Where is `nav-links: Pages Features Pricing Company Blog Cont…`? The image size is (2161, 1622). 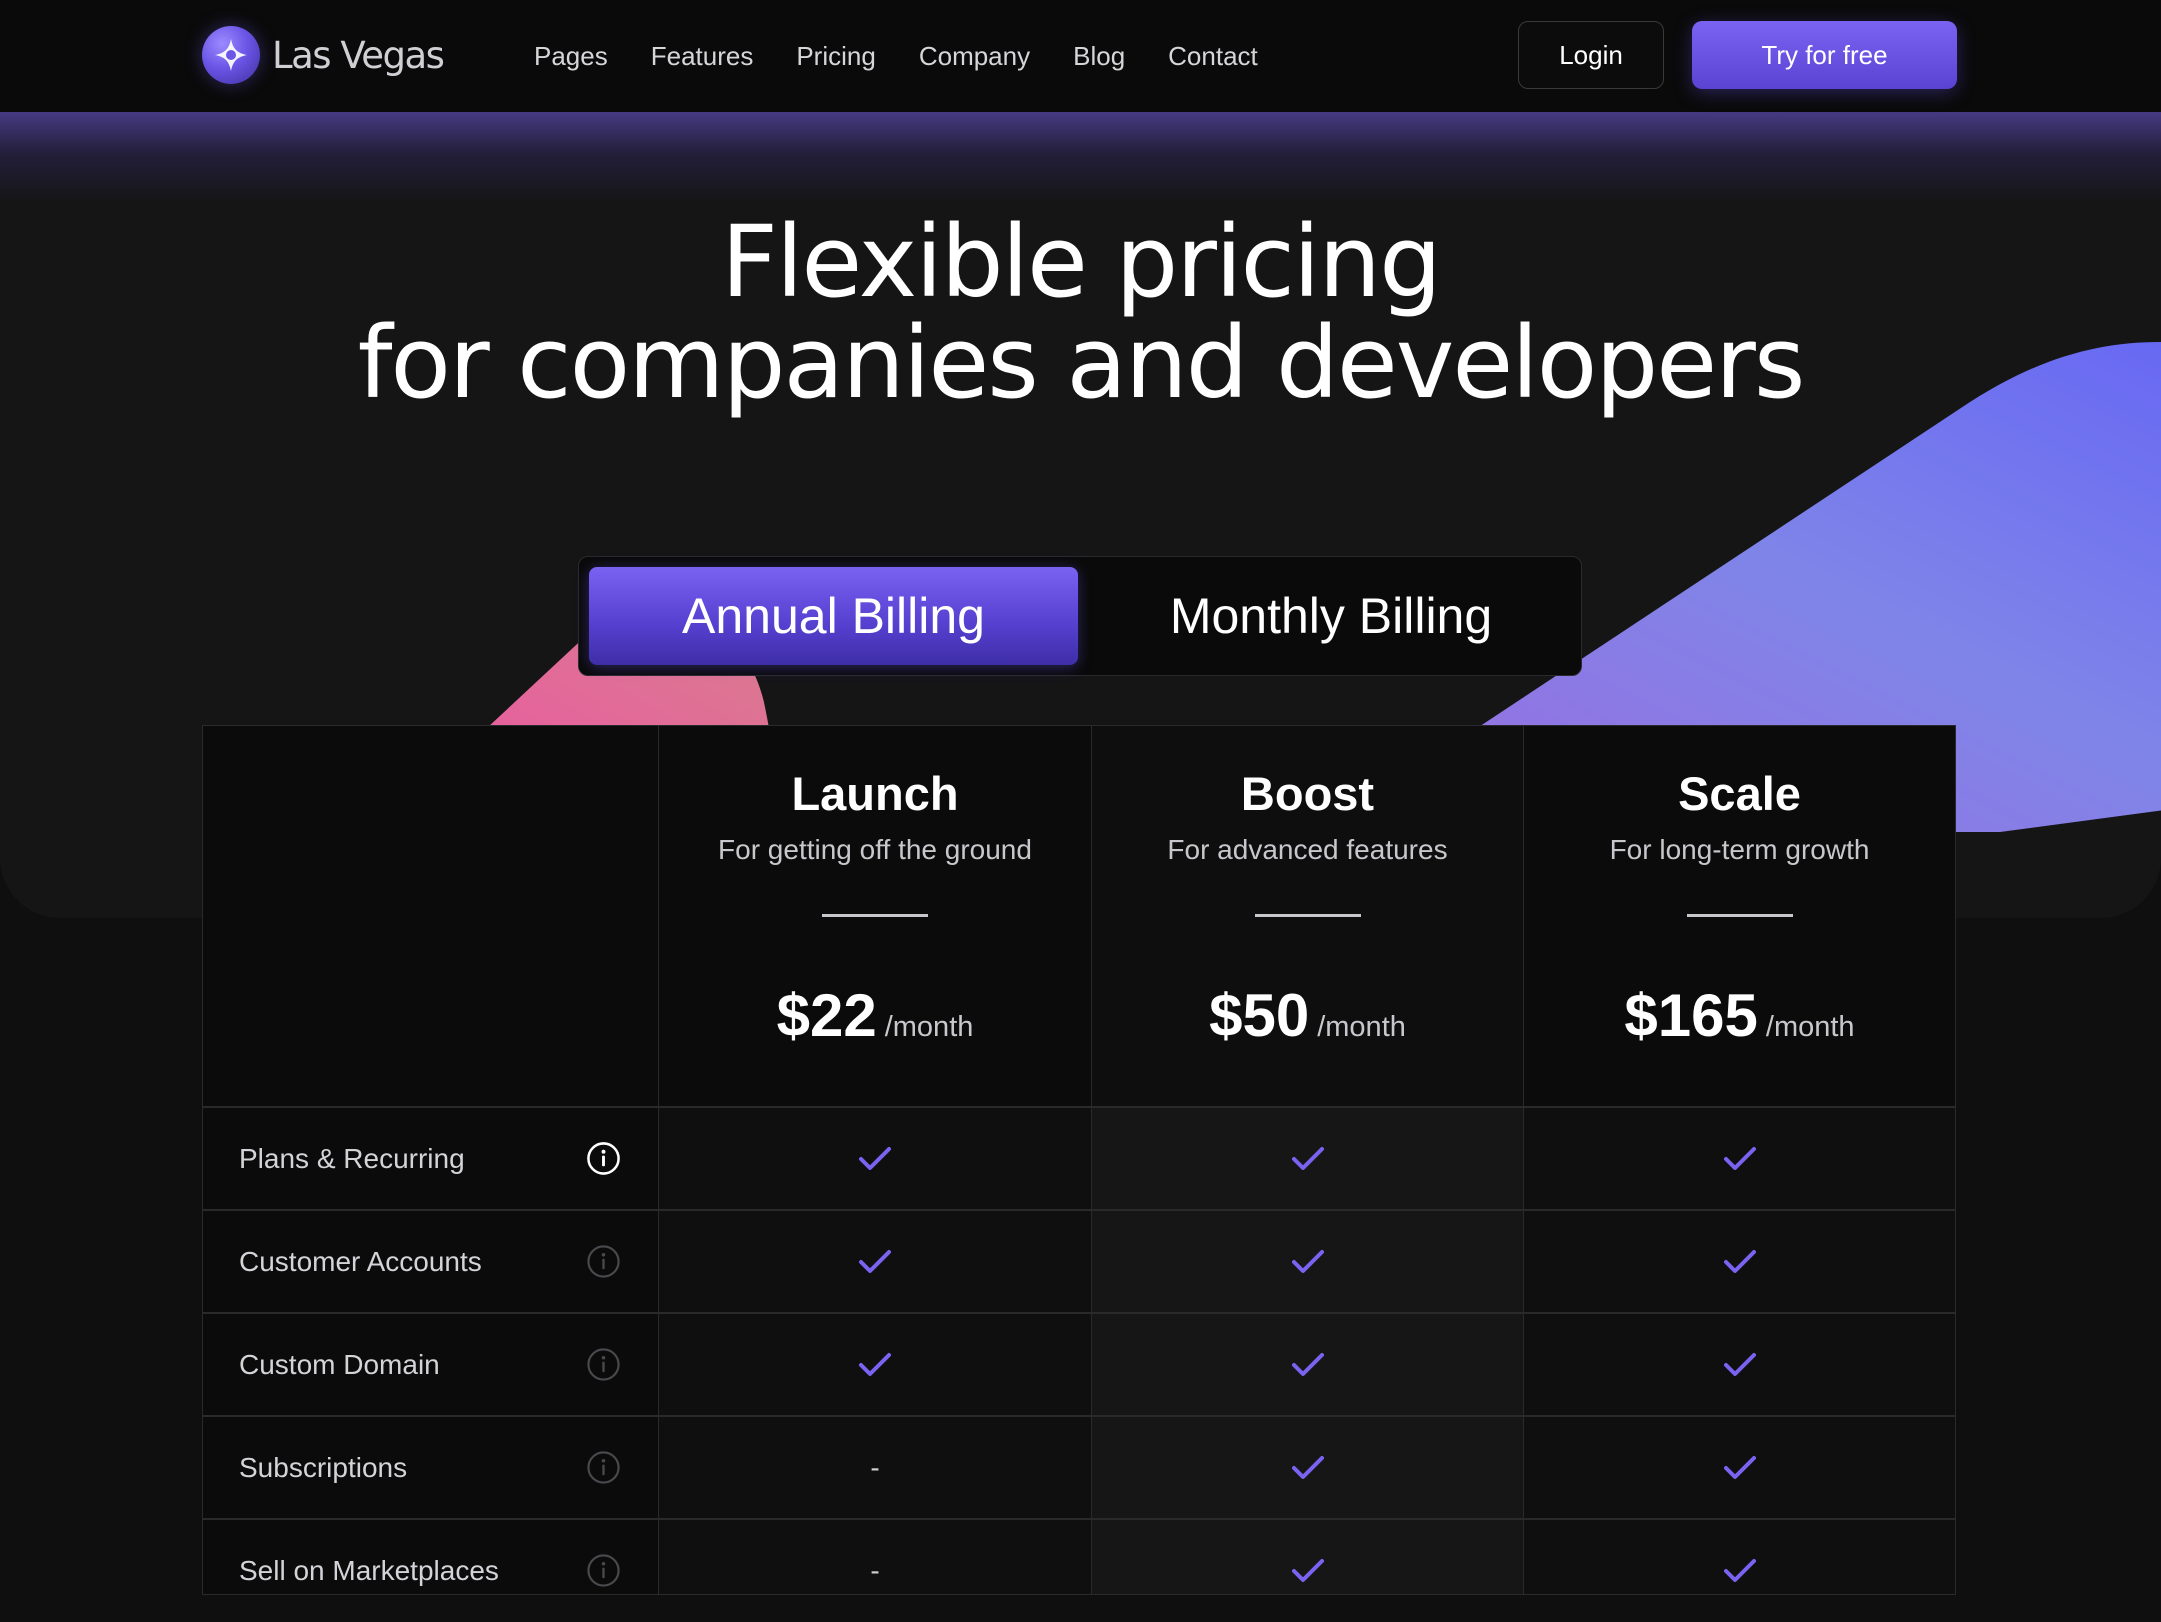 nav-links: Pages Features Pricing Company Blog Cont… is located at coordinates (917, 56).